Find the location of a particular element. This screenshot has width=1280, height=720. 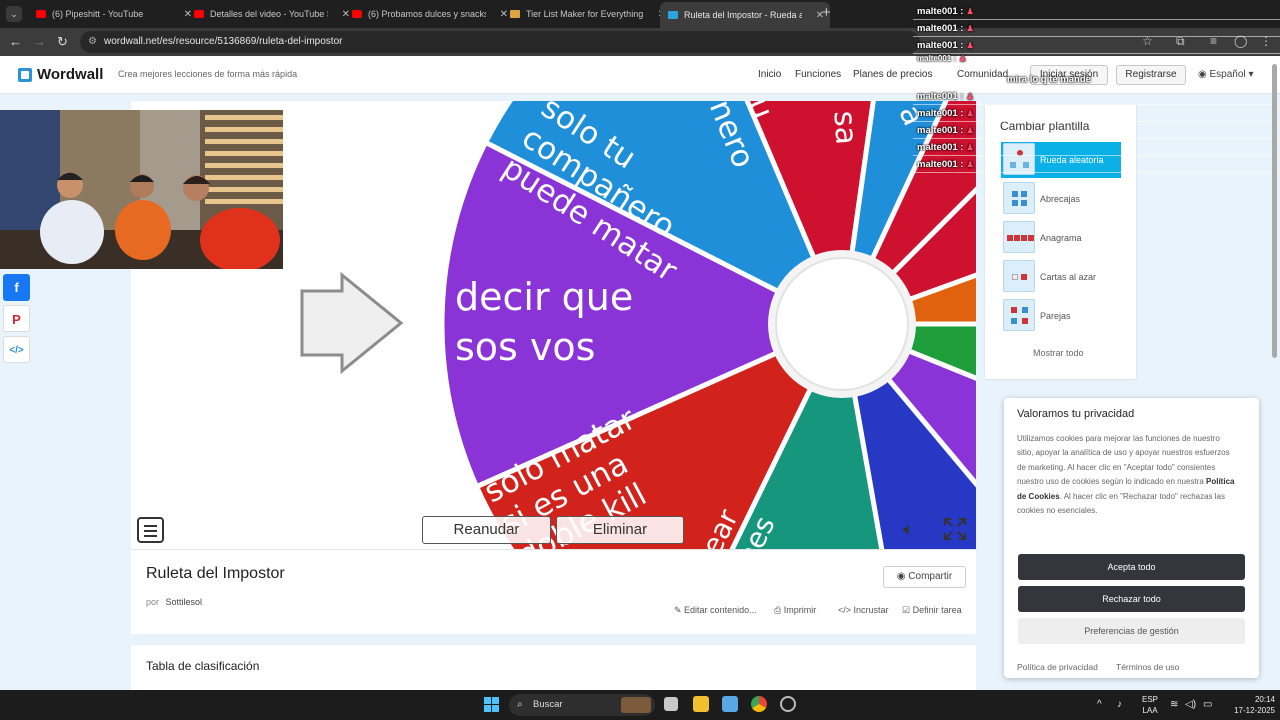

cookie-title: Valoramos tu privacidad is located at coordinates (1076, 414).